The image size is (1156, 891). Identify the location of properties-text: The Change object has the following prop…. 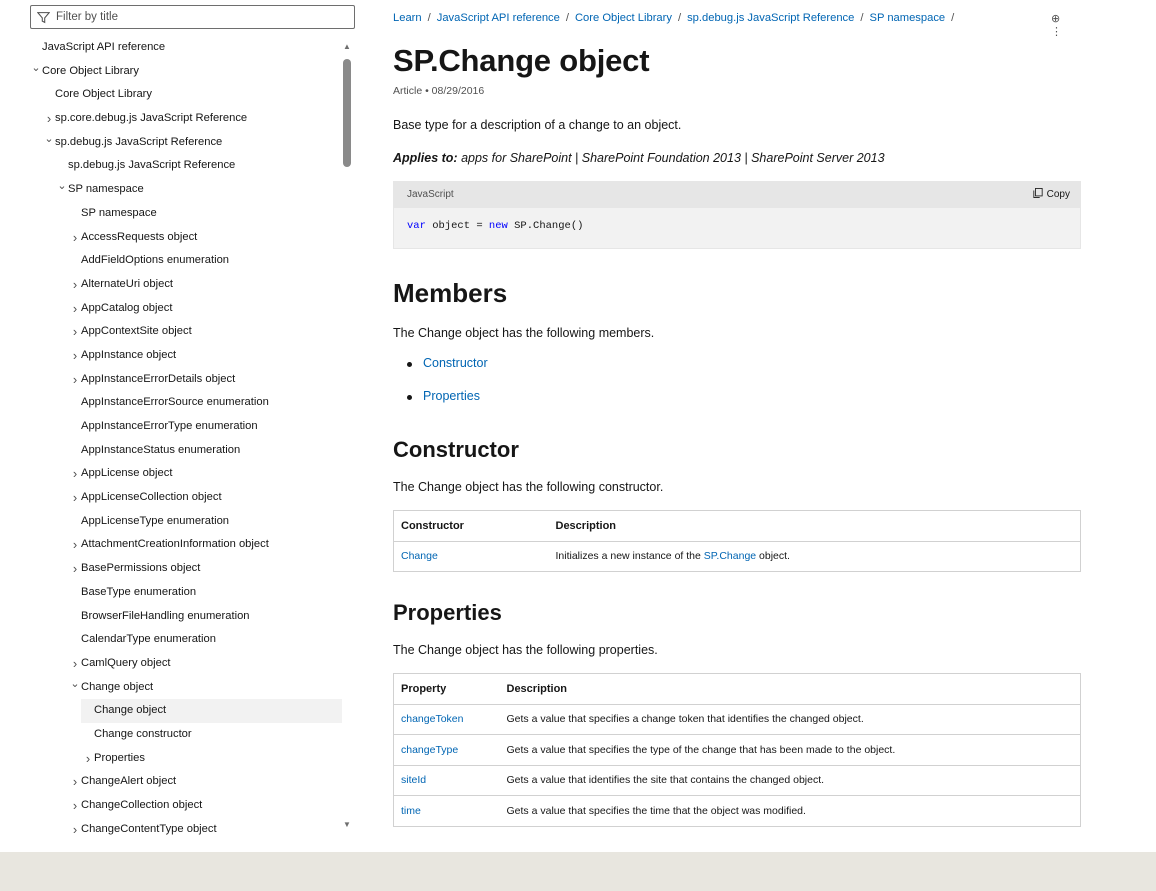
(525, 650).